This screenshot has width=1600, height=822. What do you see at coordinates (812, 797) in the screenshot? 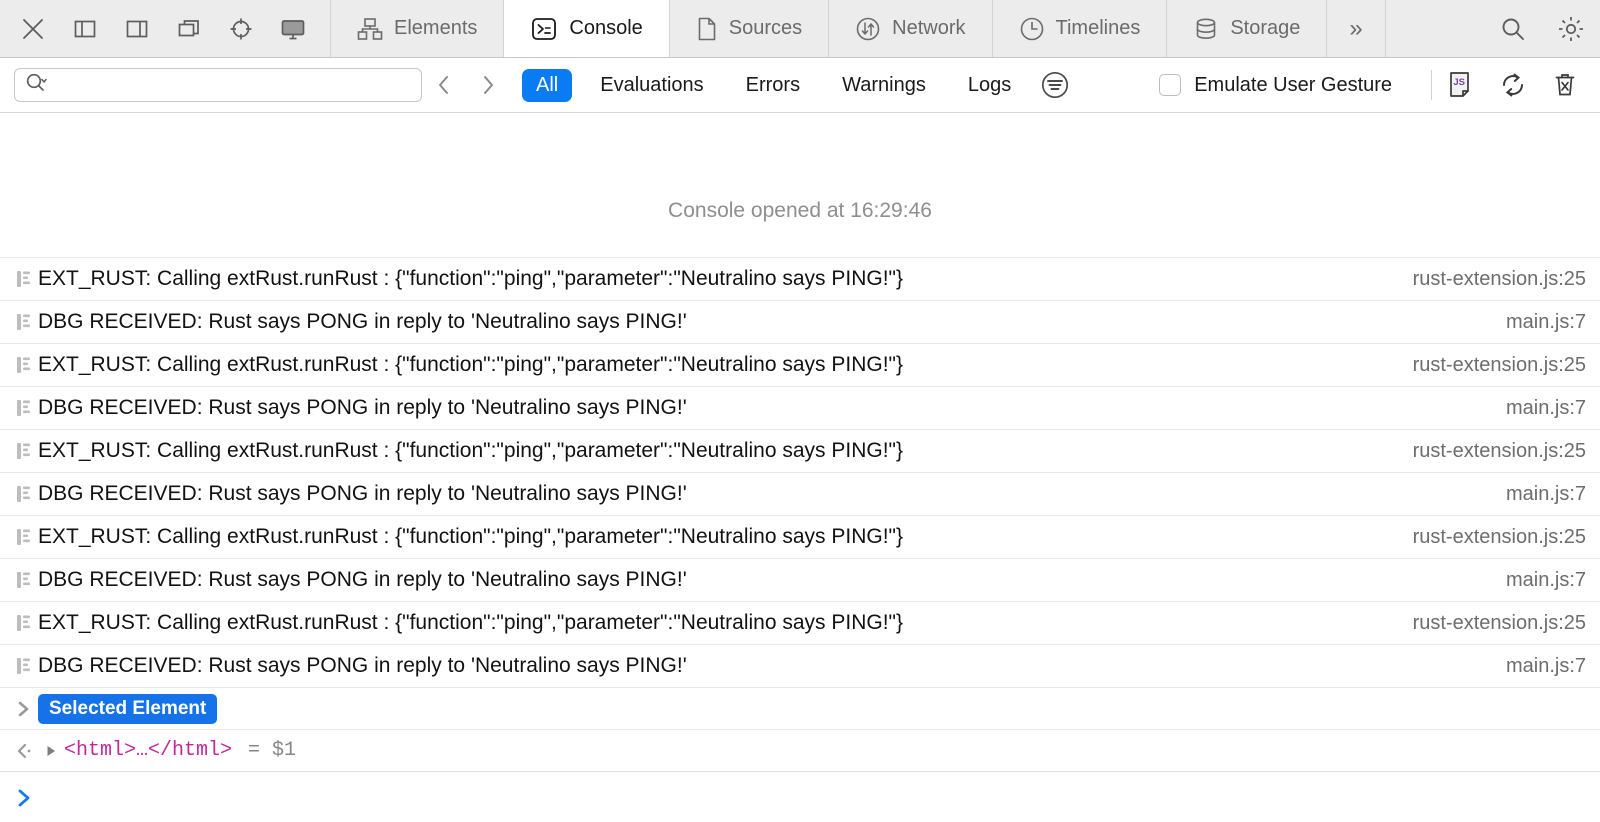
I see `console-prompt-input` at bounding box center [812, 797].